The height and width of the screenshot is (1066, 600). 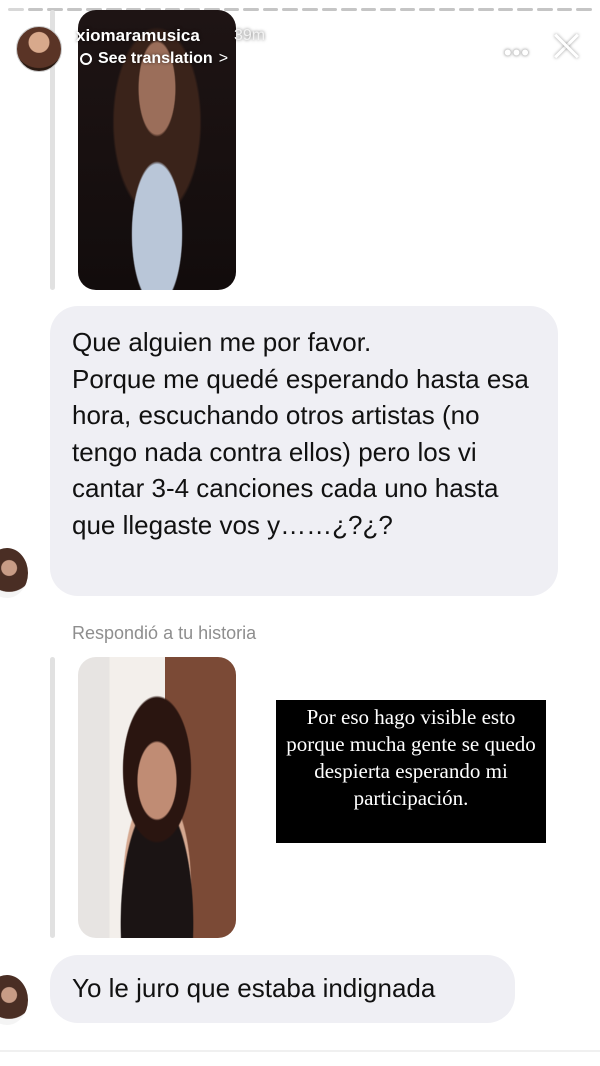 I want to click on see-translation-label: See translation, so click(x=155, y=58).